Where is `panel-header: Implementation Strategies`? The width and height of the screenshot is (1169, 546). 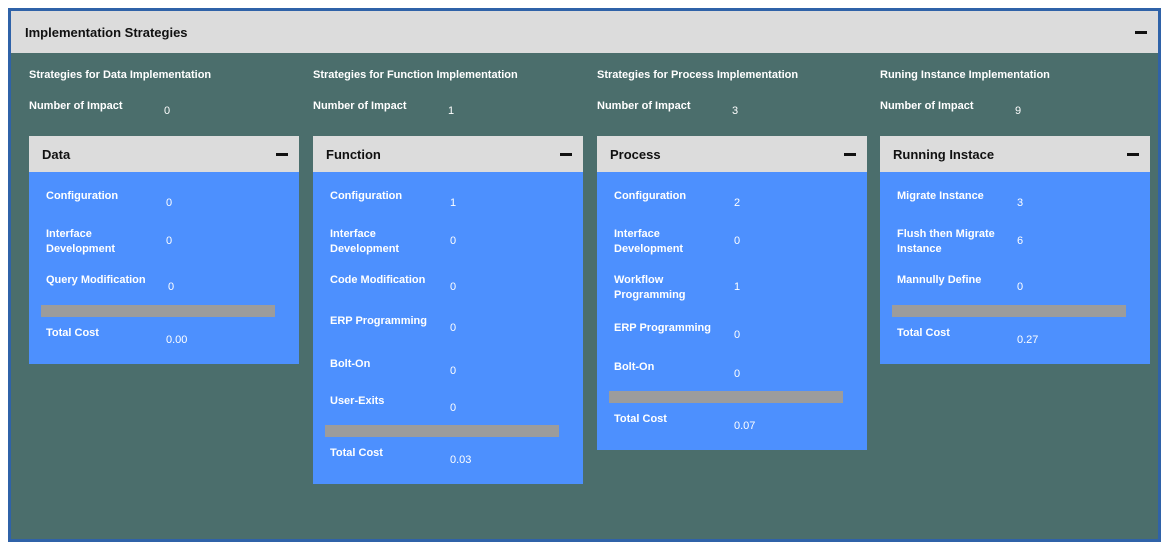
panel-header: Implementation Strategies is located at coordinates (584, 32).